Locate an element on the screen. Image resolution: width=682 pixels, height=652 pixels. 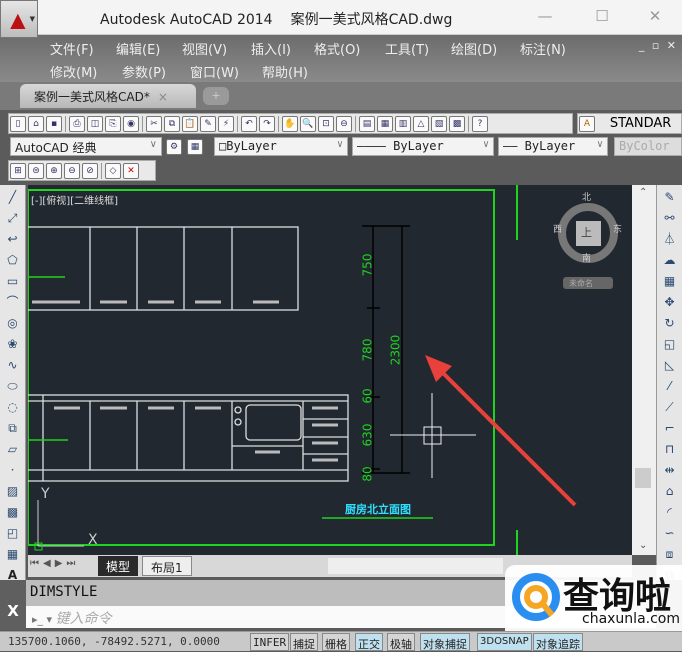
undo-icon: ↶ is located at coordinates (249, 124).